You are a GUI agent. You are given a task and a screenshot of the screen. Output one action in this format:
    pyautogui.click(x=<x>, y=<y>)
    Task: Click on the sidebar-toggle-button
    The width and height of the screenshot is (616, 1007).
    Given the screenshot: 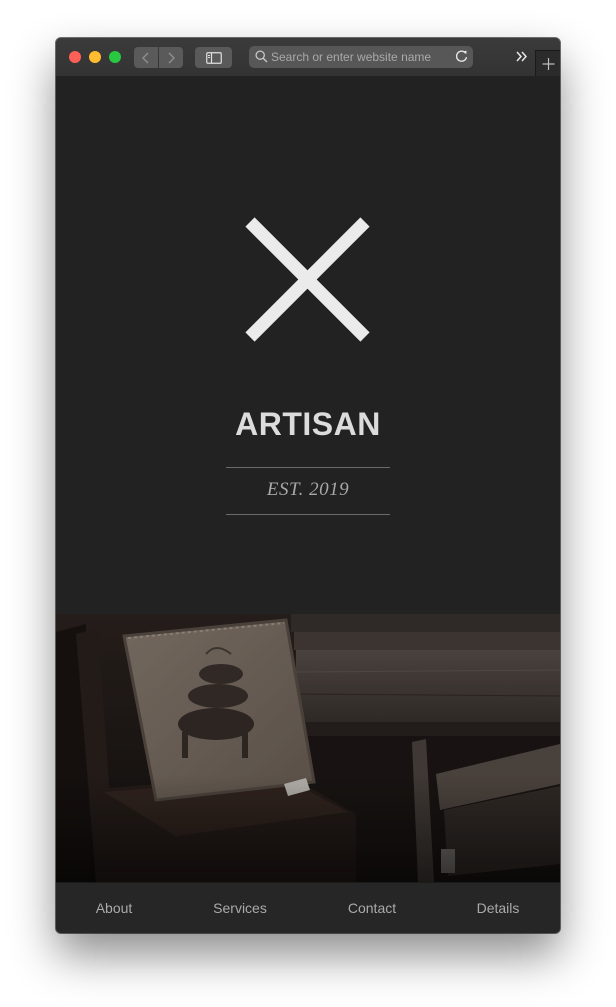 What is the action you would take?
    pyautogui.click(x=213, y=57)
    